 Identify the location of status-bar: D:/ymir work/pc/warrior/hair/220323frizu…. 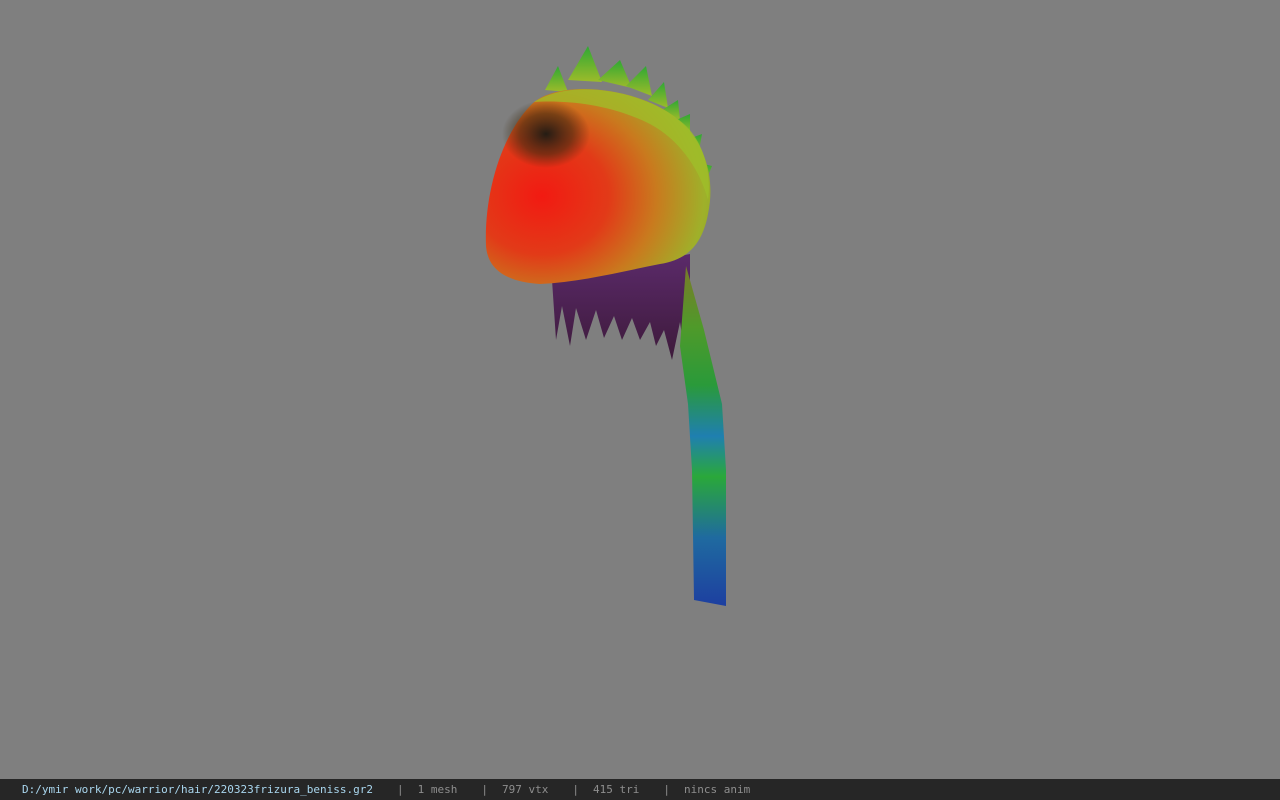
(640, 789).